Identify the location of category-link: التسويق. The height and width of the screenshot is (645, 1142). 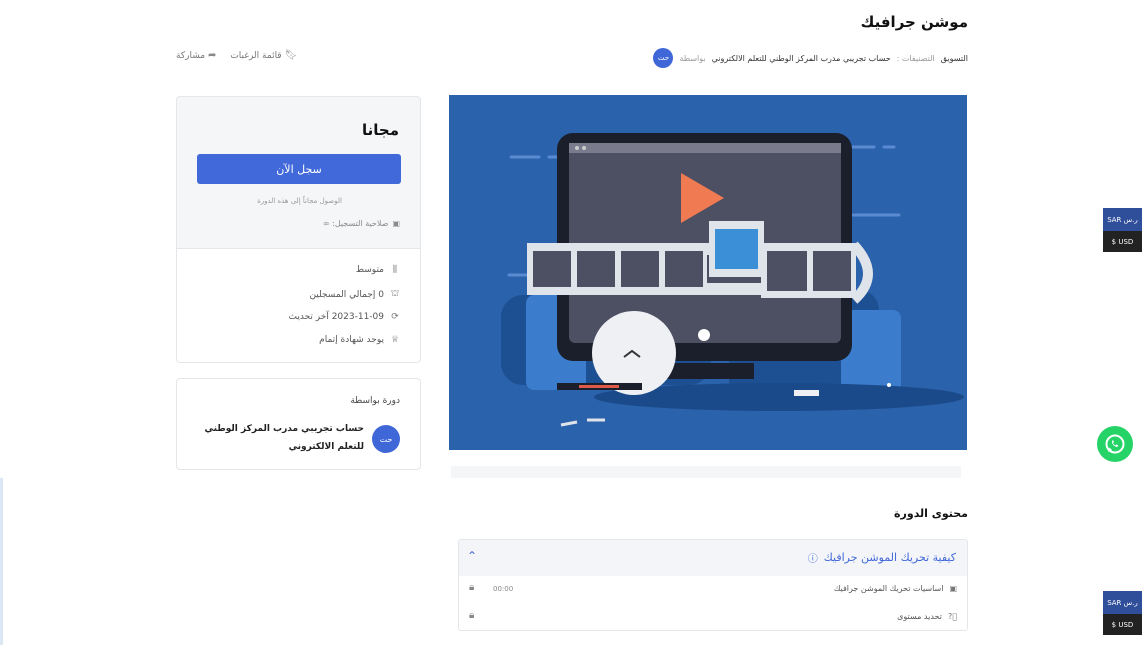
(954, 58).